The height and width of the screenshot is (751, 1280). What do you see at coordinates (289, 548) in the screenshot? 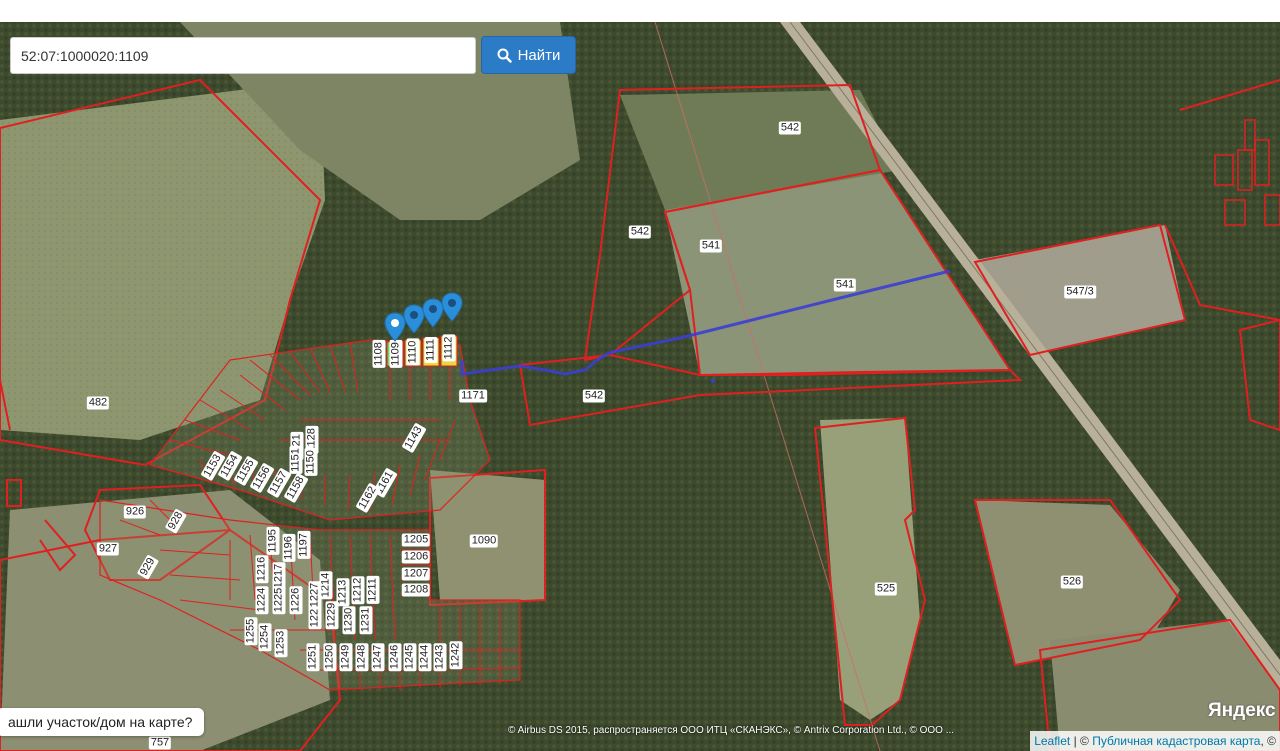
I see `parcel-label: 1196` at bounding box center [289, 548].